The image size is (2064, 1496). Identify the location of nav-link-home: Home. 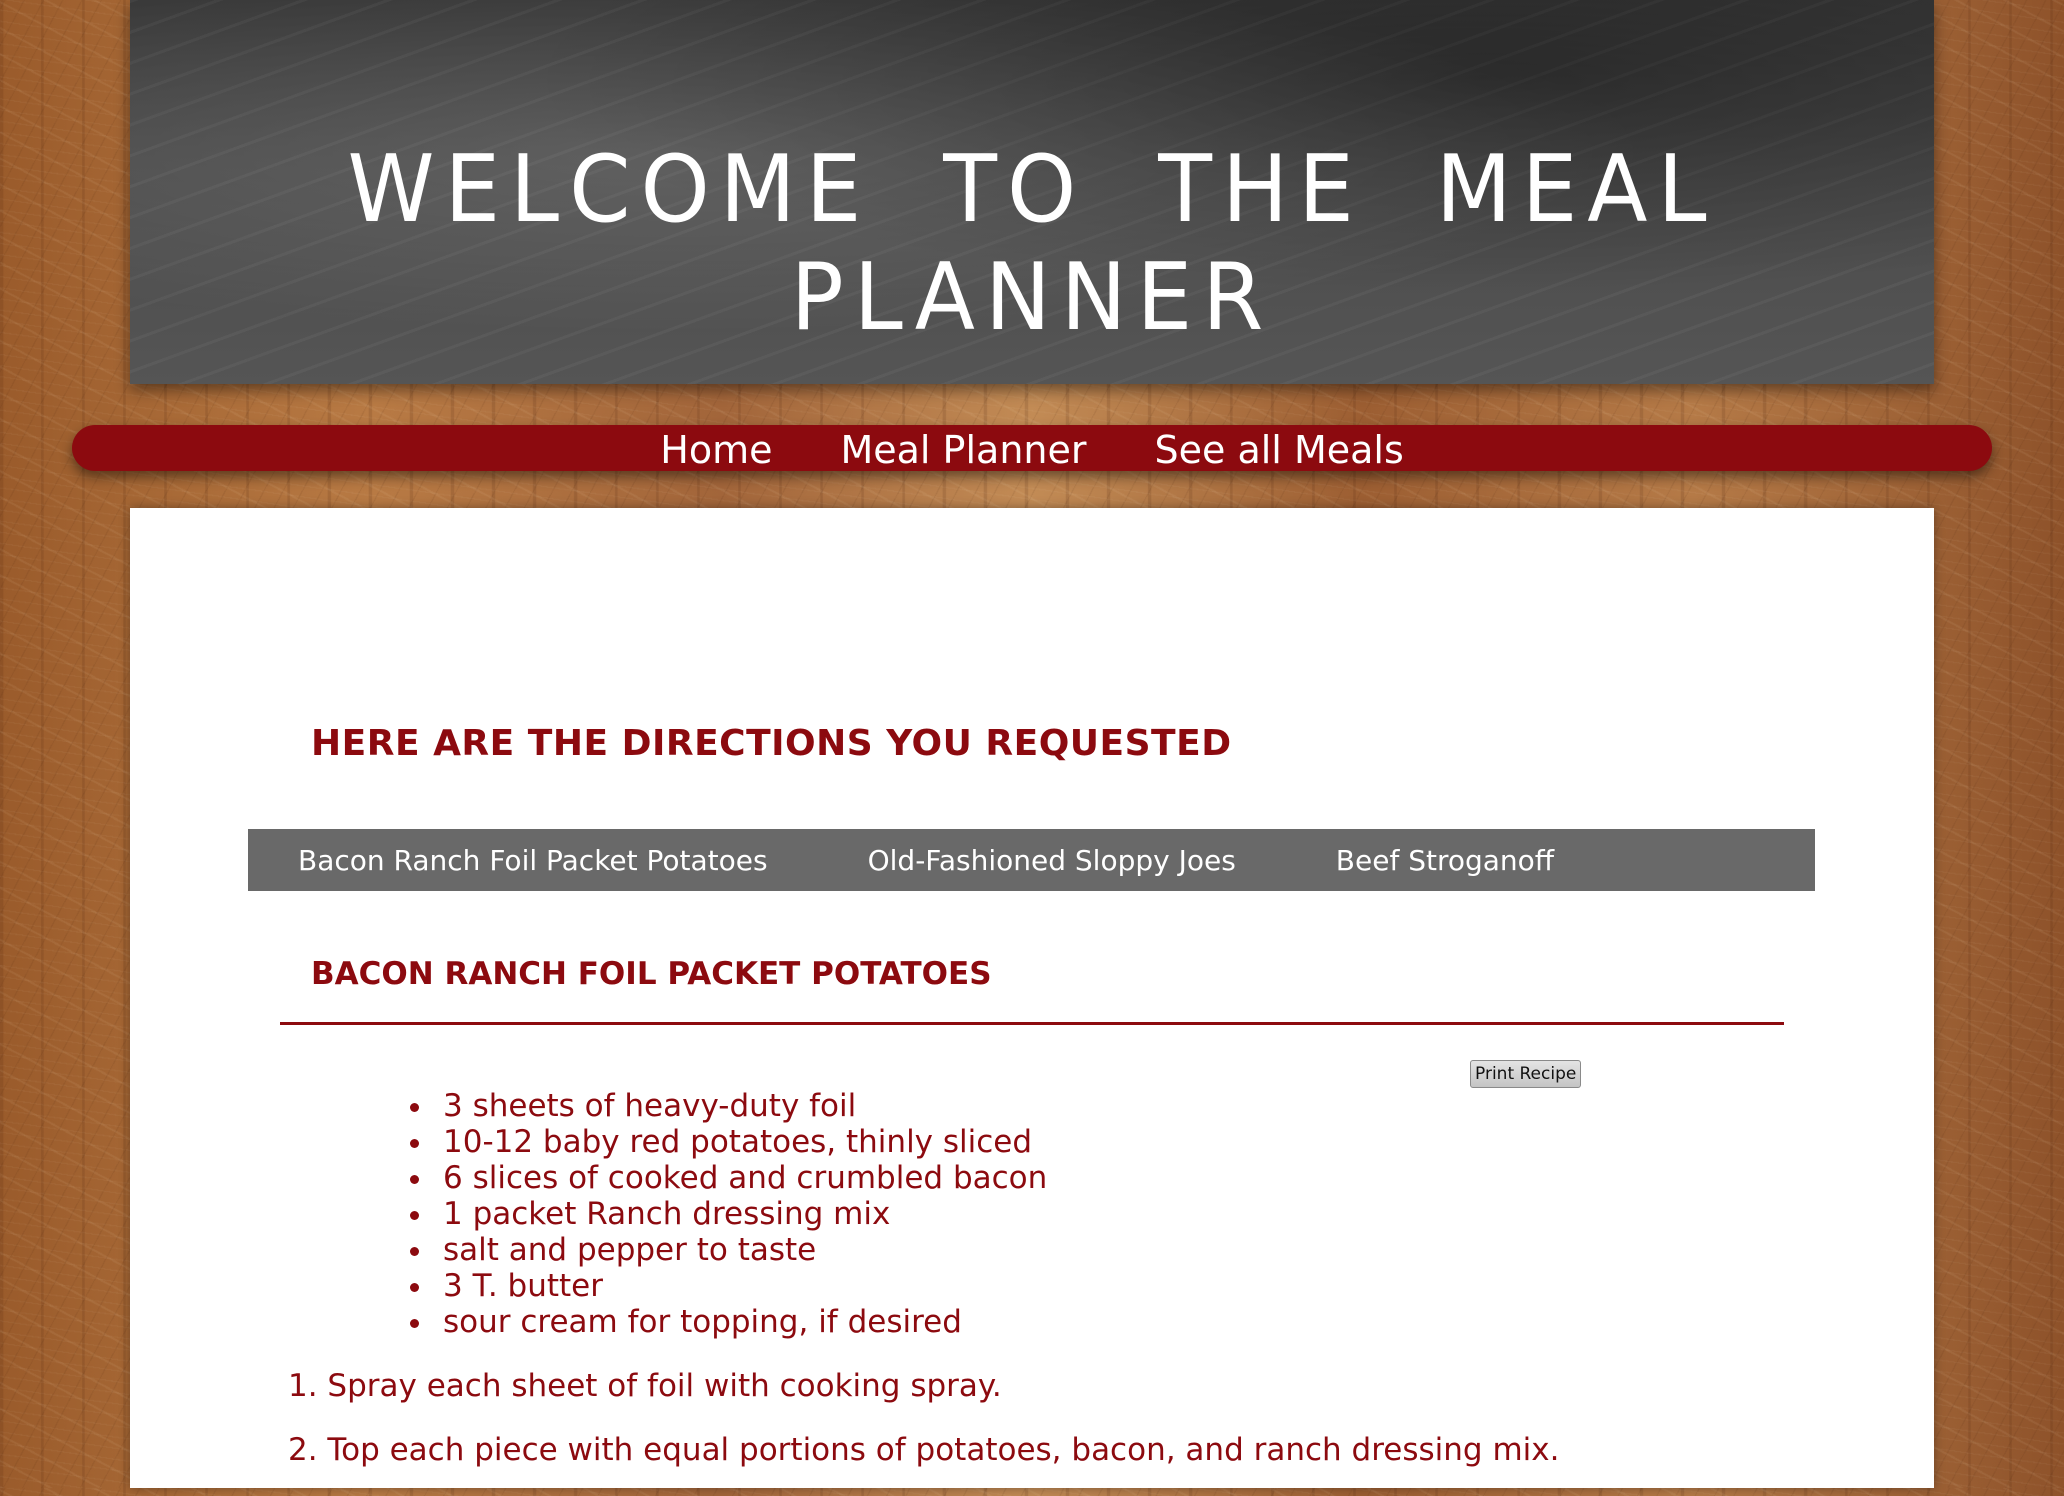
(716, 450).